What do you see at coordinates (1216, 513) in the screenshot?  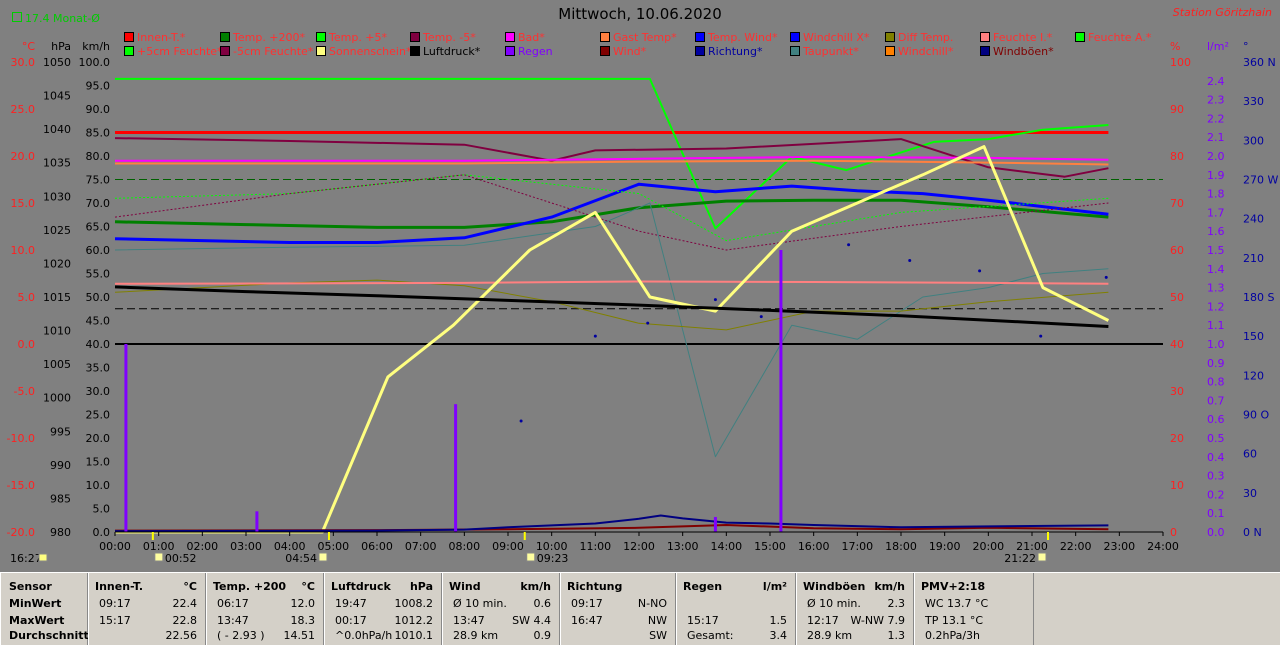 I see `rain-axis-tick-label: 0.1` at bounding box center [1216, 513].